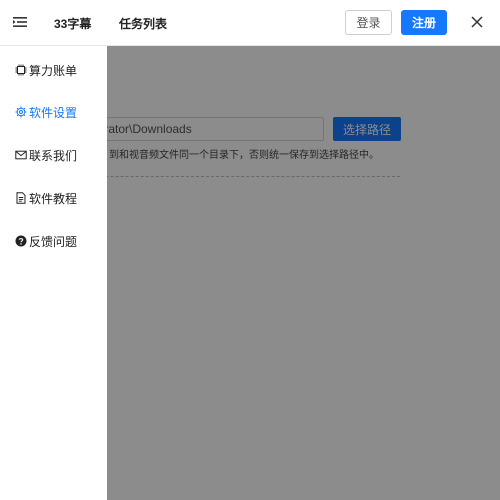 This screenshot has height=500, width=500. I want to click on login-button: 登录, so click(368, 22).